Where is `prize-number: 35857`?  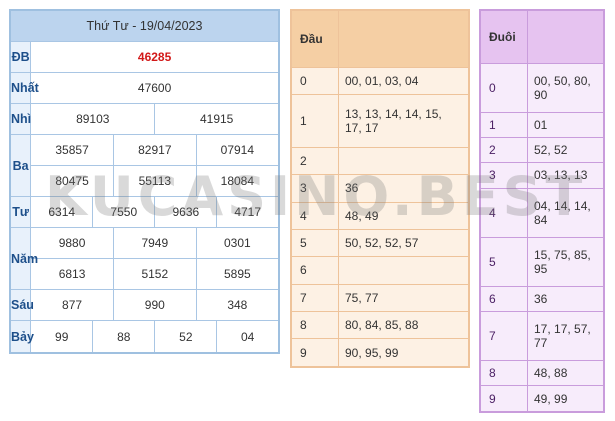
prize-number: 35857 is located at coordinates (72, 150).